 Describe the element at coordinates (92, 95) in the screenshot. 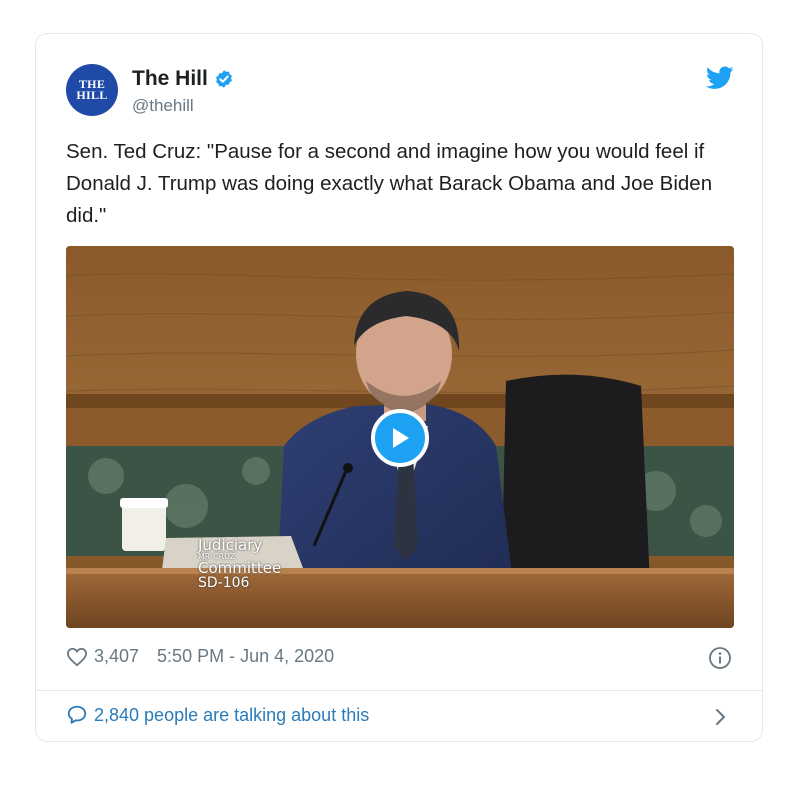

I see `avatar-text-line-2: HILL` at that location.